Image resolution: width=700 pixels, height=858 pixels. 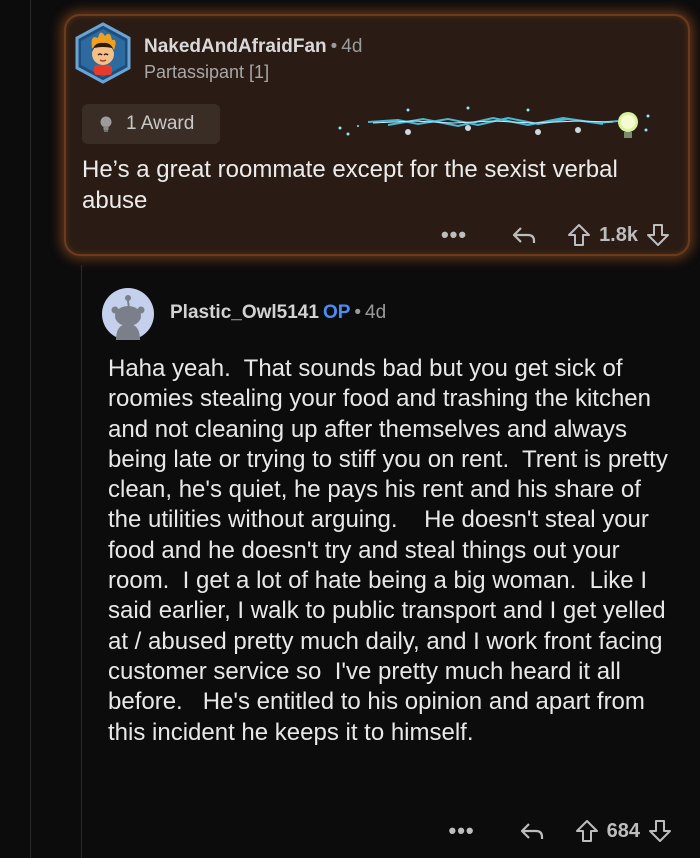 I want to click on comment-author-line: NakedAndAfraidFan • 4d, so click(x=253, y=47).